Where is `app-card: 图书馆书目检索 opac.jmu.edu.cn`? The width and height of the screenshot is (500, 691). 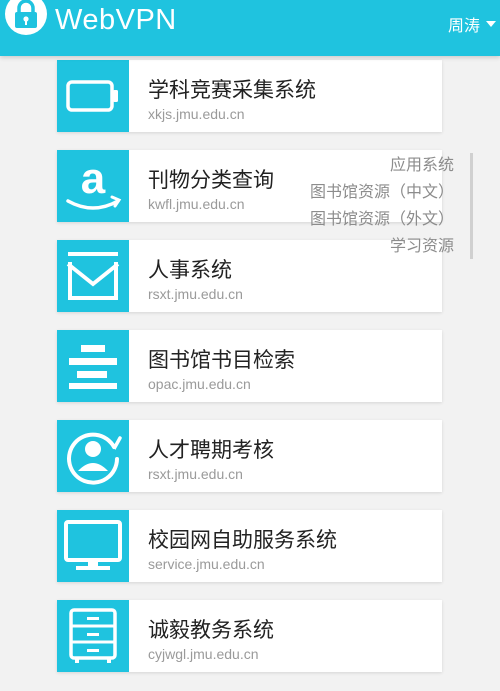 app-card: 图书馆书目检索 opac.jmu.edu.cn is located at coordinates (249, 366).